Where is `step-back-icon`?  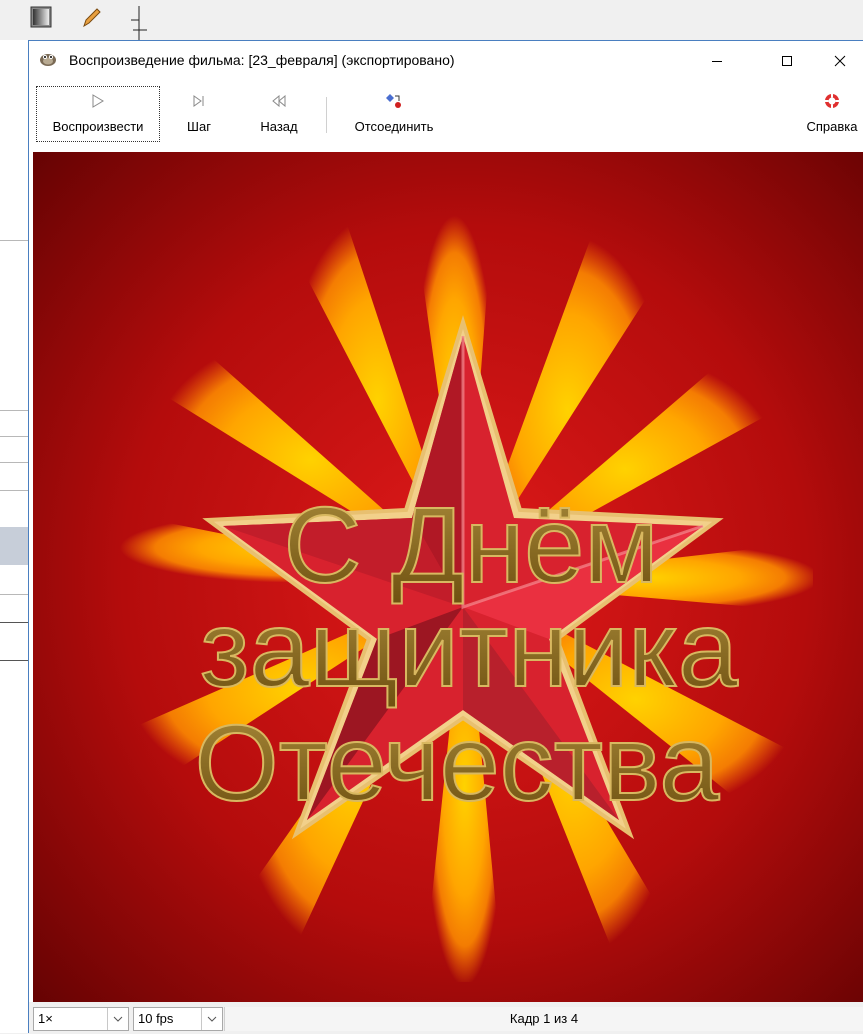
step-back-icon is located at coordinates (279, 101).